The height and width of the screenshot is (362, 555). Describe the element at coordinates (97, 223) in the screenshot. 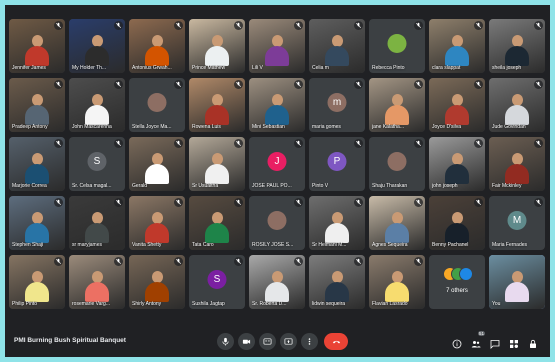

I see `participant-tile: sr maryjames` at that location.